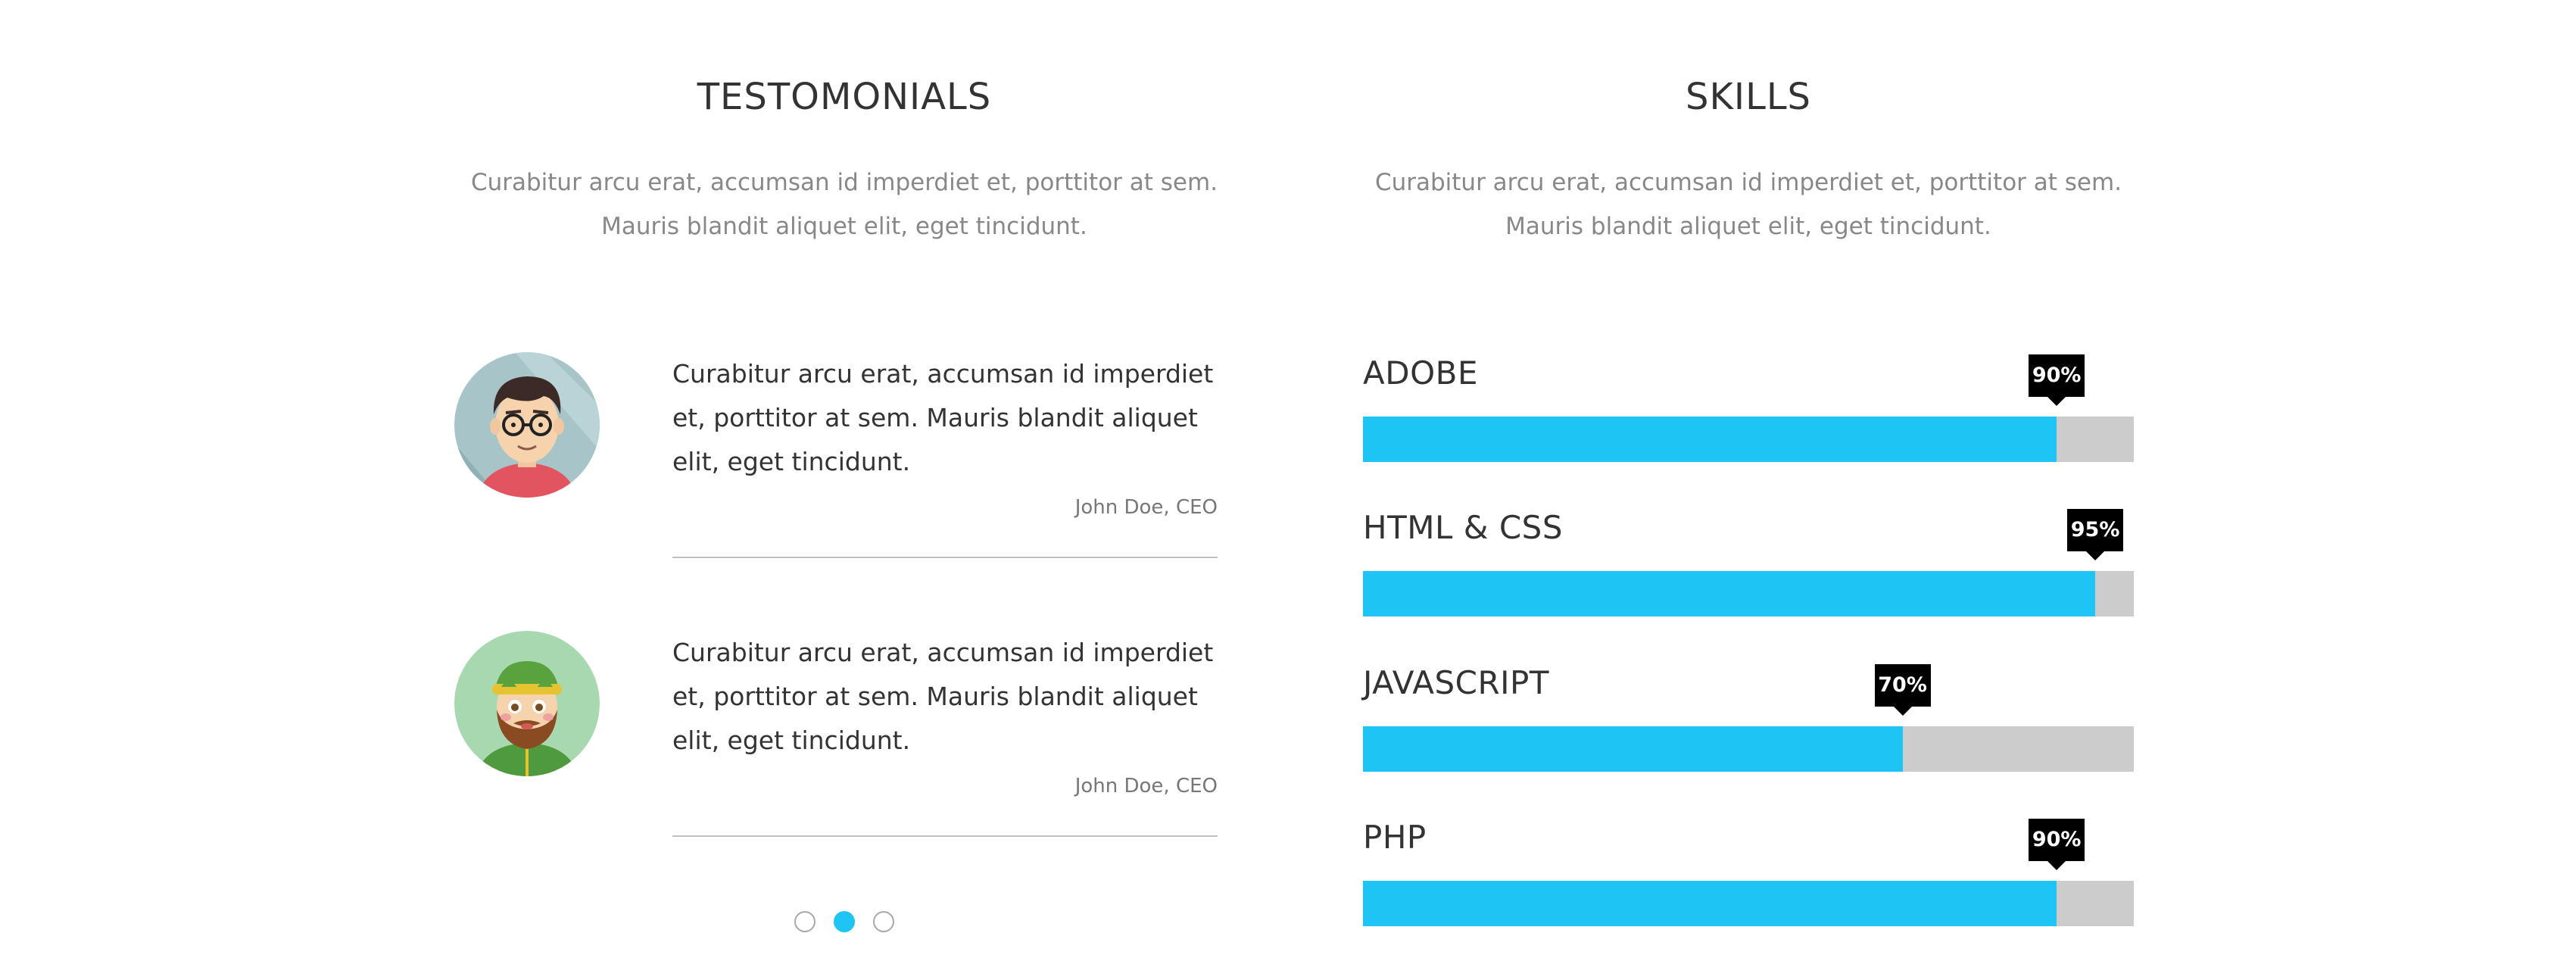  Describe the element at coordinates (1456, 682) in the screenshot. I see `skill-label: JAVASCRIPT` at that location.